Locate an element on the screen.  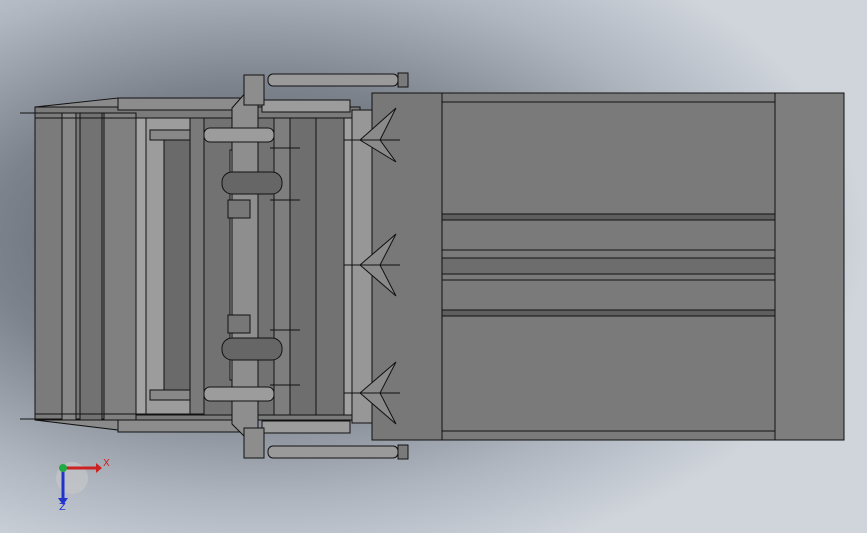
hydraulic-cylinder-top is located at coordinates (338, 80).